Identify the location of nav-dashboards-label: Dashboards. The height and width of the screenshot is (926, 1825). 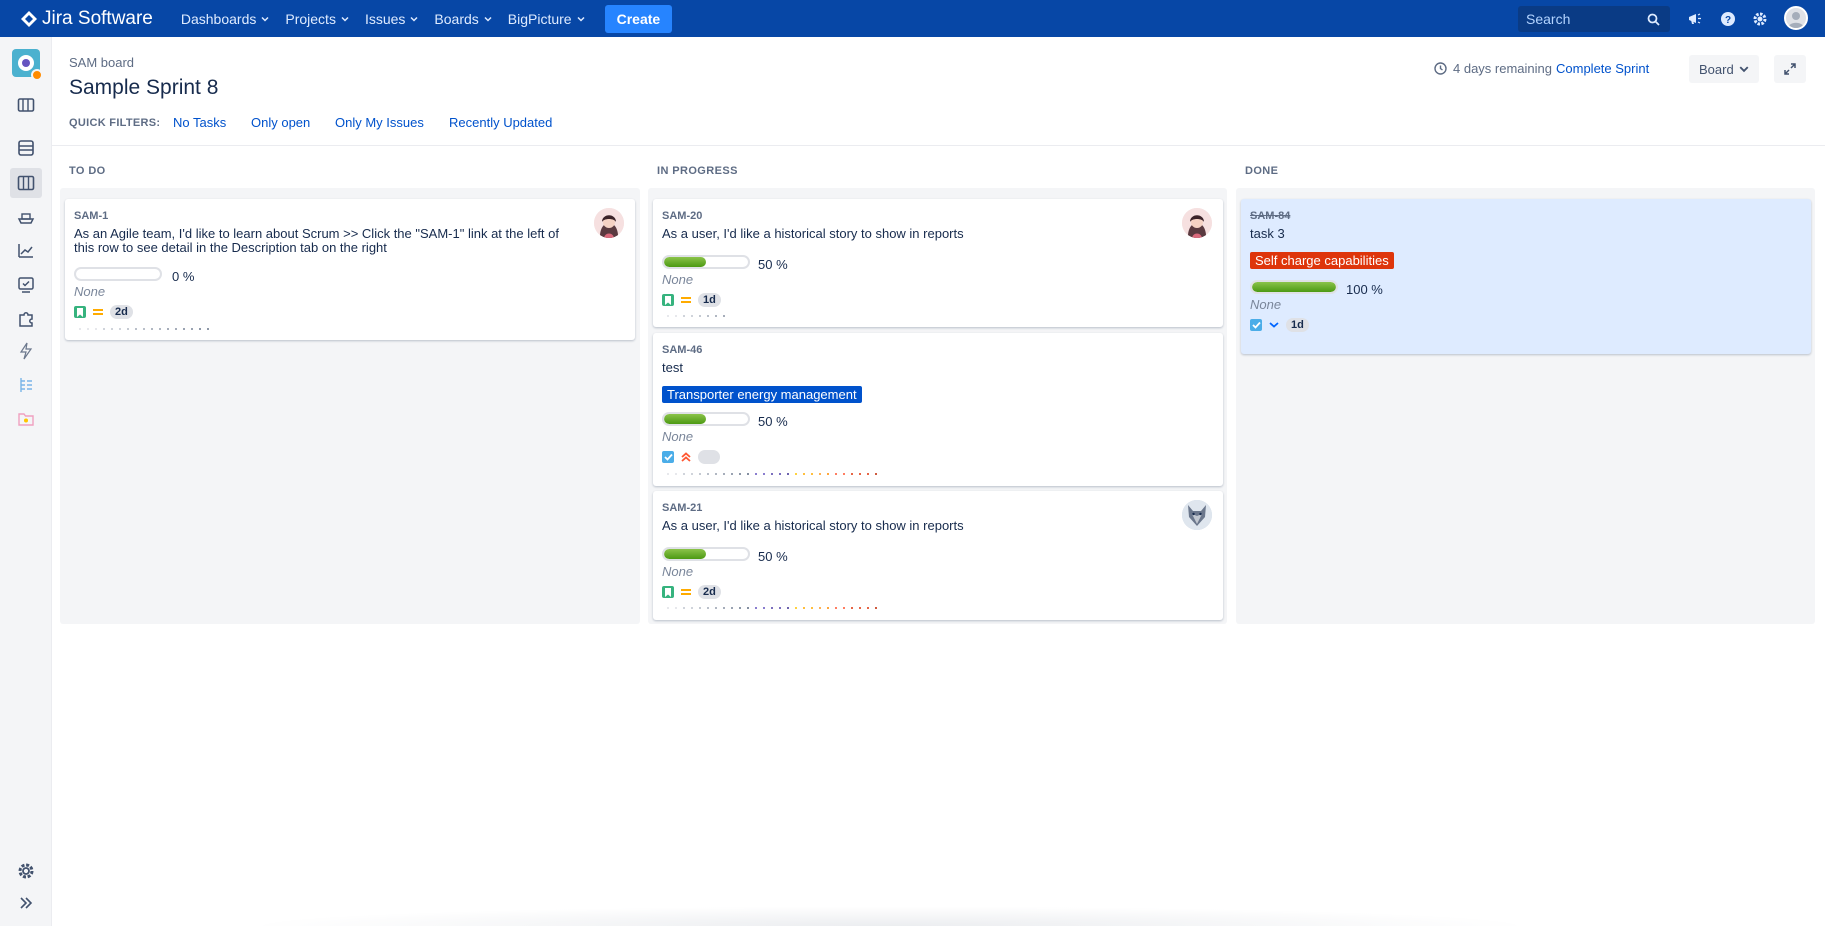
(218, 18).